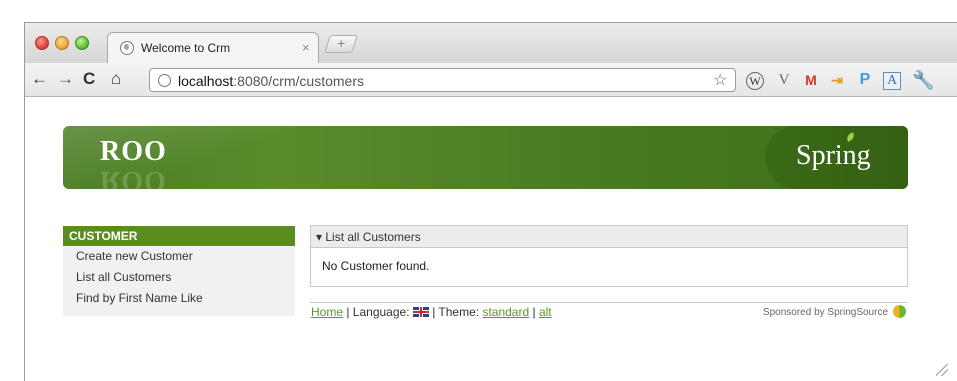  What do you see at coordinates (485, 157) in the screenshot?
I see `header-banner: ROO ROO Spring` at bounding box center [485, 157].